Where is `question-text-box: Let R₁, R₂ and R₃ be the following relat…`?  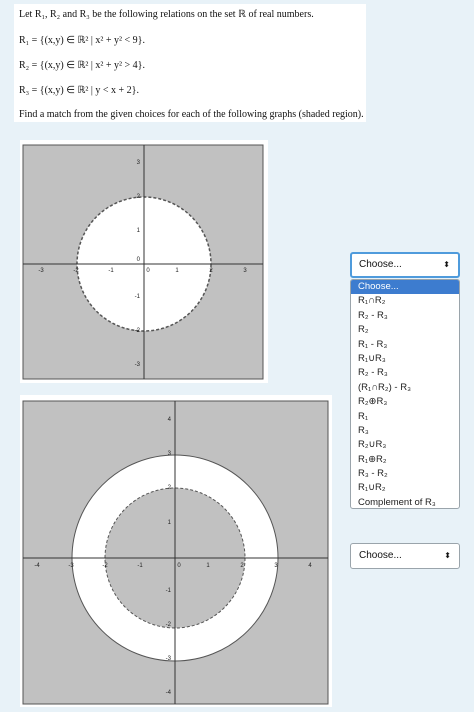 question-text-box: Let R₁, R₂ and R₃ be the following relat… is located at coordinates (190, 63).